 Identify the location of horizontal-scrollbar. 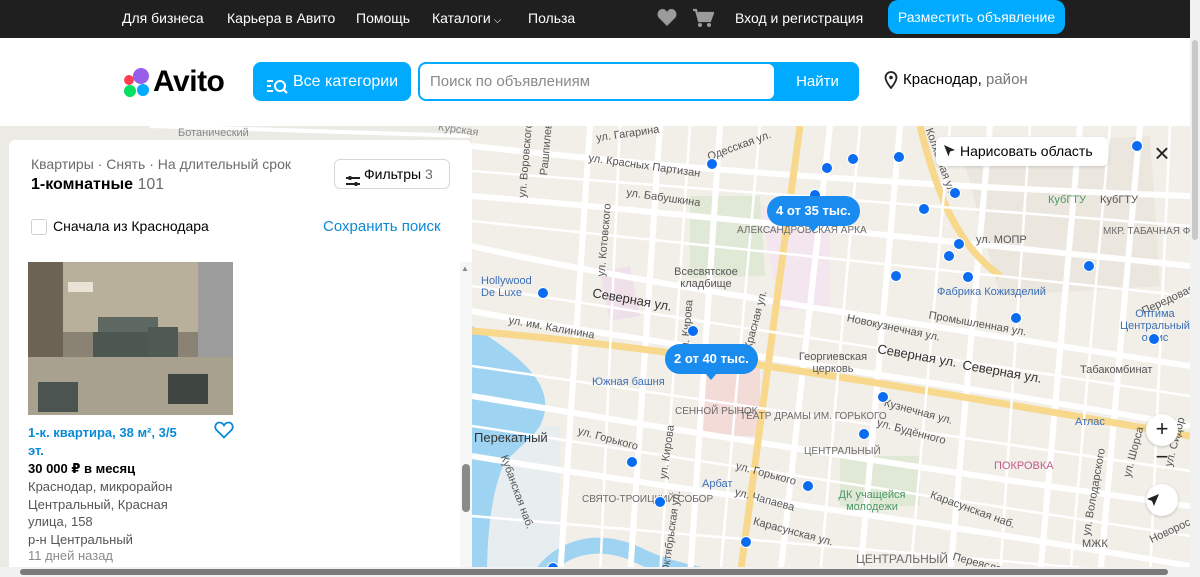
(595, 572).